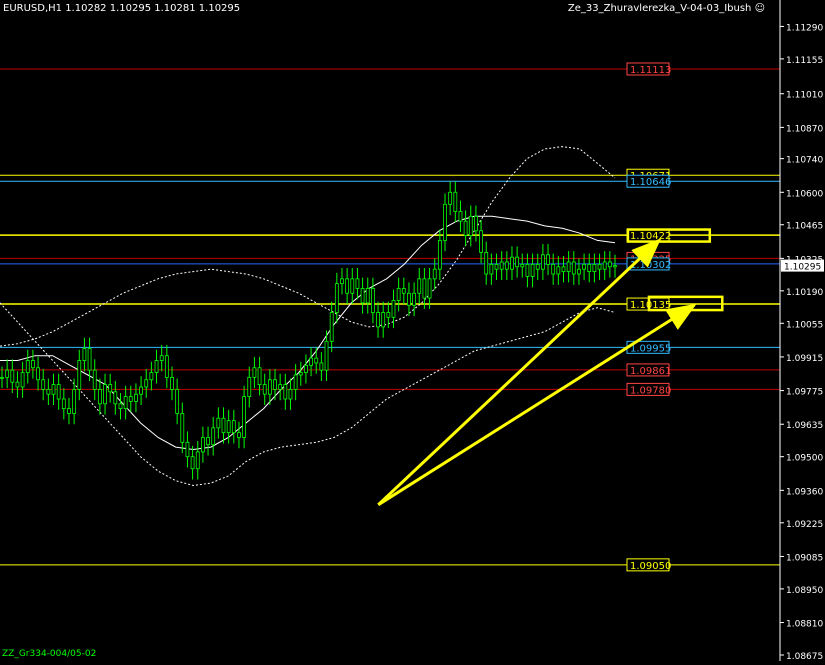 The width and height of the screenshot is (825, 665). Describe the element at coordinates (804, 293) in the screenshot. I see `price-tick-label-8: 1.10190` at that location.